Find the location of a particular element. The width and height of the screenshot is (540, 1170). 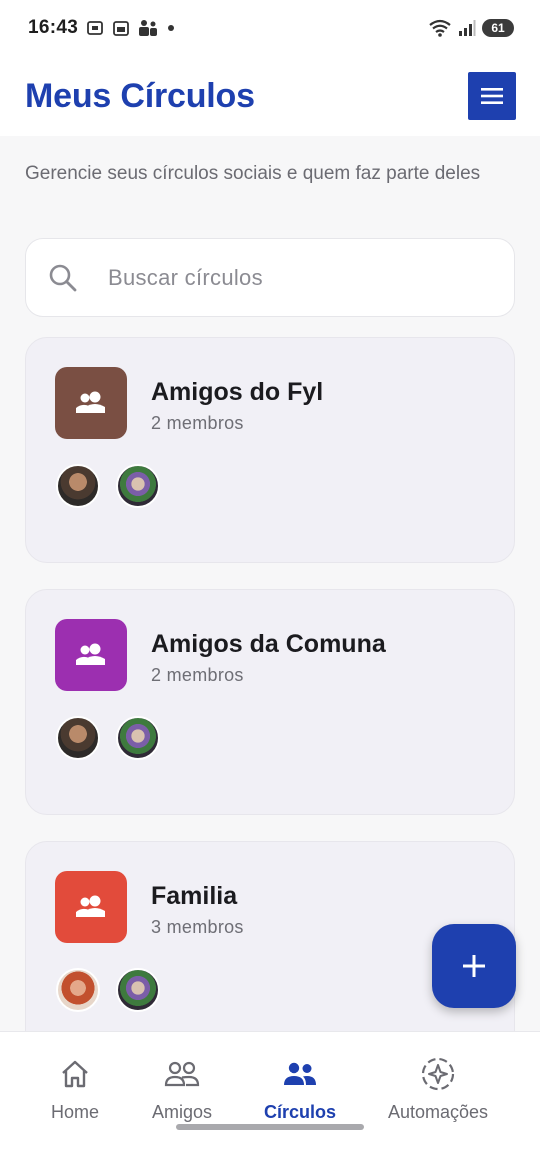

status-left: 16:43 is located at coordinates (102, 28).